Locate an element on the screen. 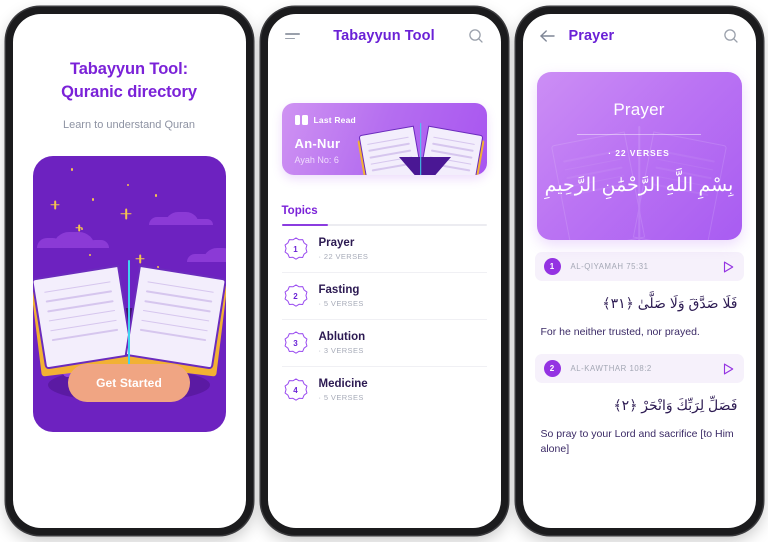  verse-header: 1 AL-QIYAMAH 75:31 is located at coordinates (639, 266).